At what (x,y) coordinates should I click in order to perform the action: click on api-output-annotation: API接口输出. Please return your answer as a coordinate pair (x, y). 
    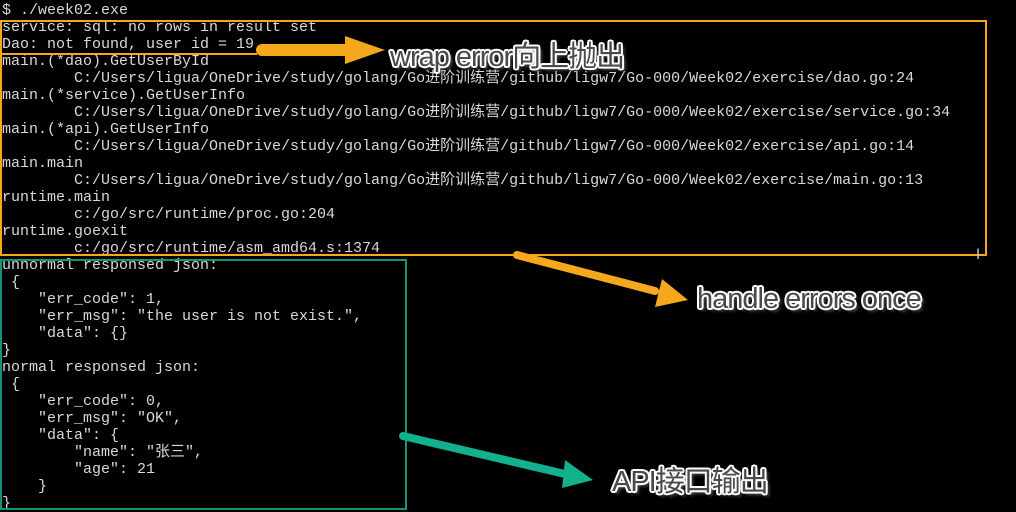
    Looking at the image, I should click on (690, 482).